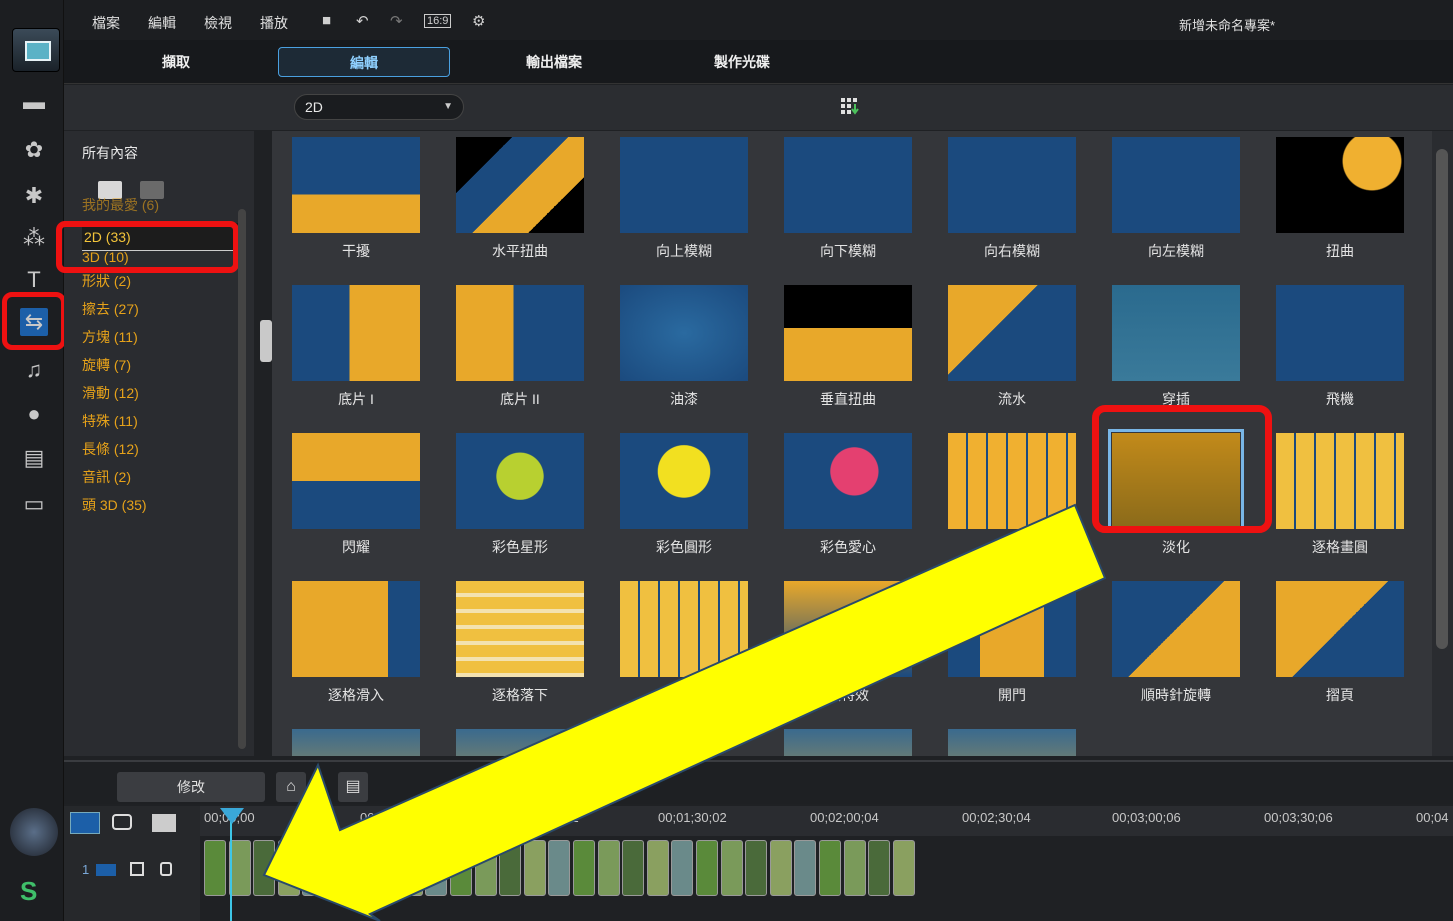 The image size is (1453, 921). What do you see at coordinates (162, 205) in the screenshot?
I see `category-item: 我的最愛 (6)` at bounding box center [162, 205].